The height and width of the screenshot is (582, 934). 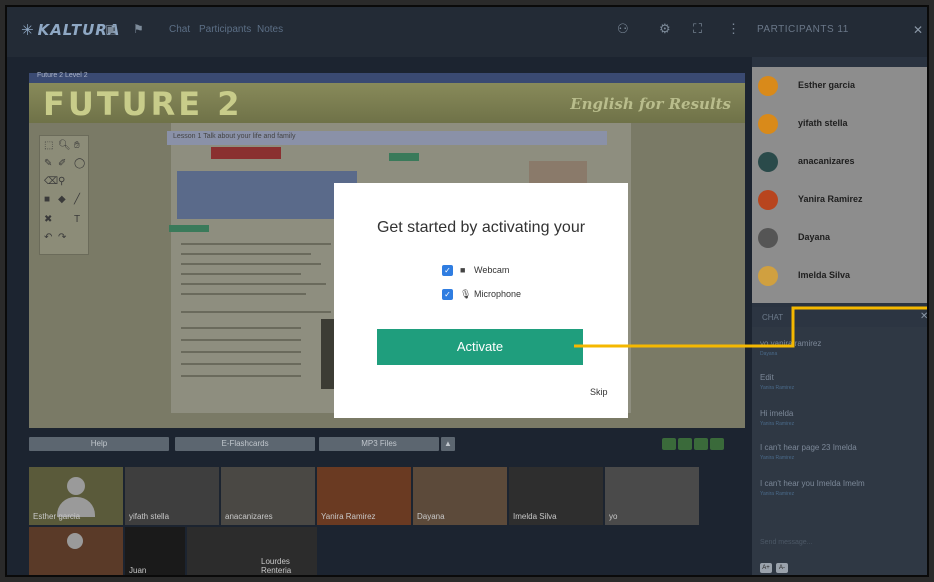 I want to click on annotation-line, so click(x=750, y=327).